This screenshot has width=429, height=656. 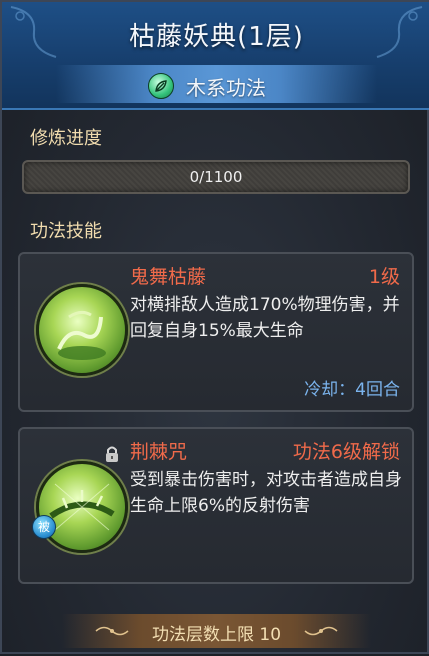 What do you see at coordinates (352, 390) in the screenshot?
I see `skill-cooldown: 冷却：4回合` at bounding box center [352, 390].